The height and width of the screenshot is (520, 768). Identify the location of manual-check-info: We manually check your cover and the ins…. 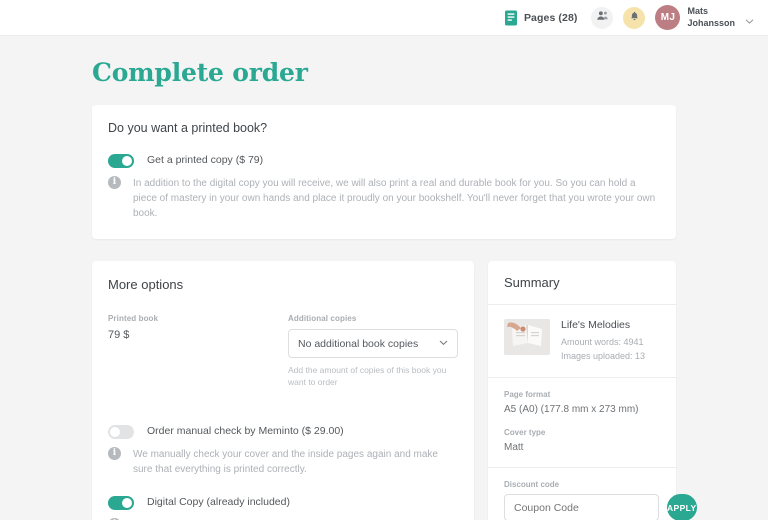
(285, 462).